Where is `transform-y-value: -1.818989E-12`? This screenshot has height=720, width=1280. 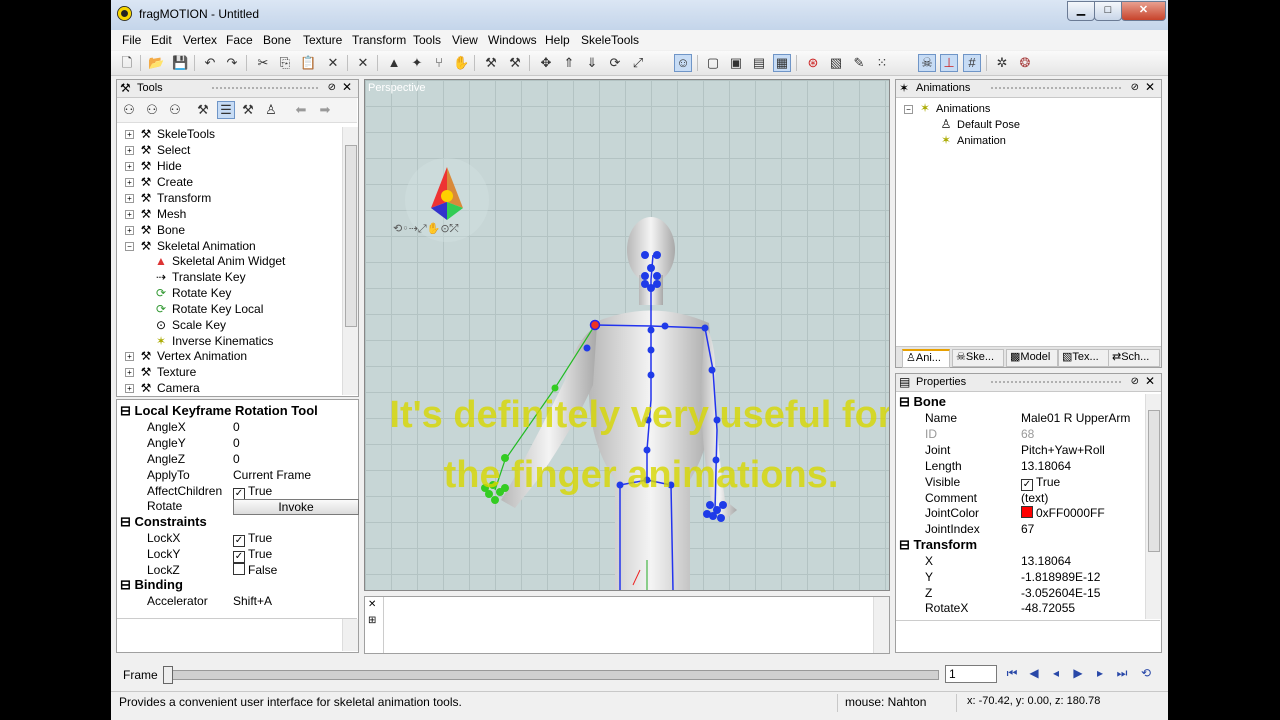
transform-y-value: -1.818989E-12 is located at coordinates (1060, 577).